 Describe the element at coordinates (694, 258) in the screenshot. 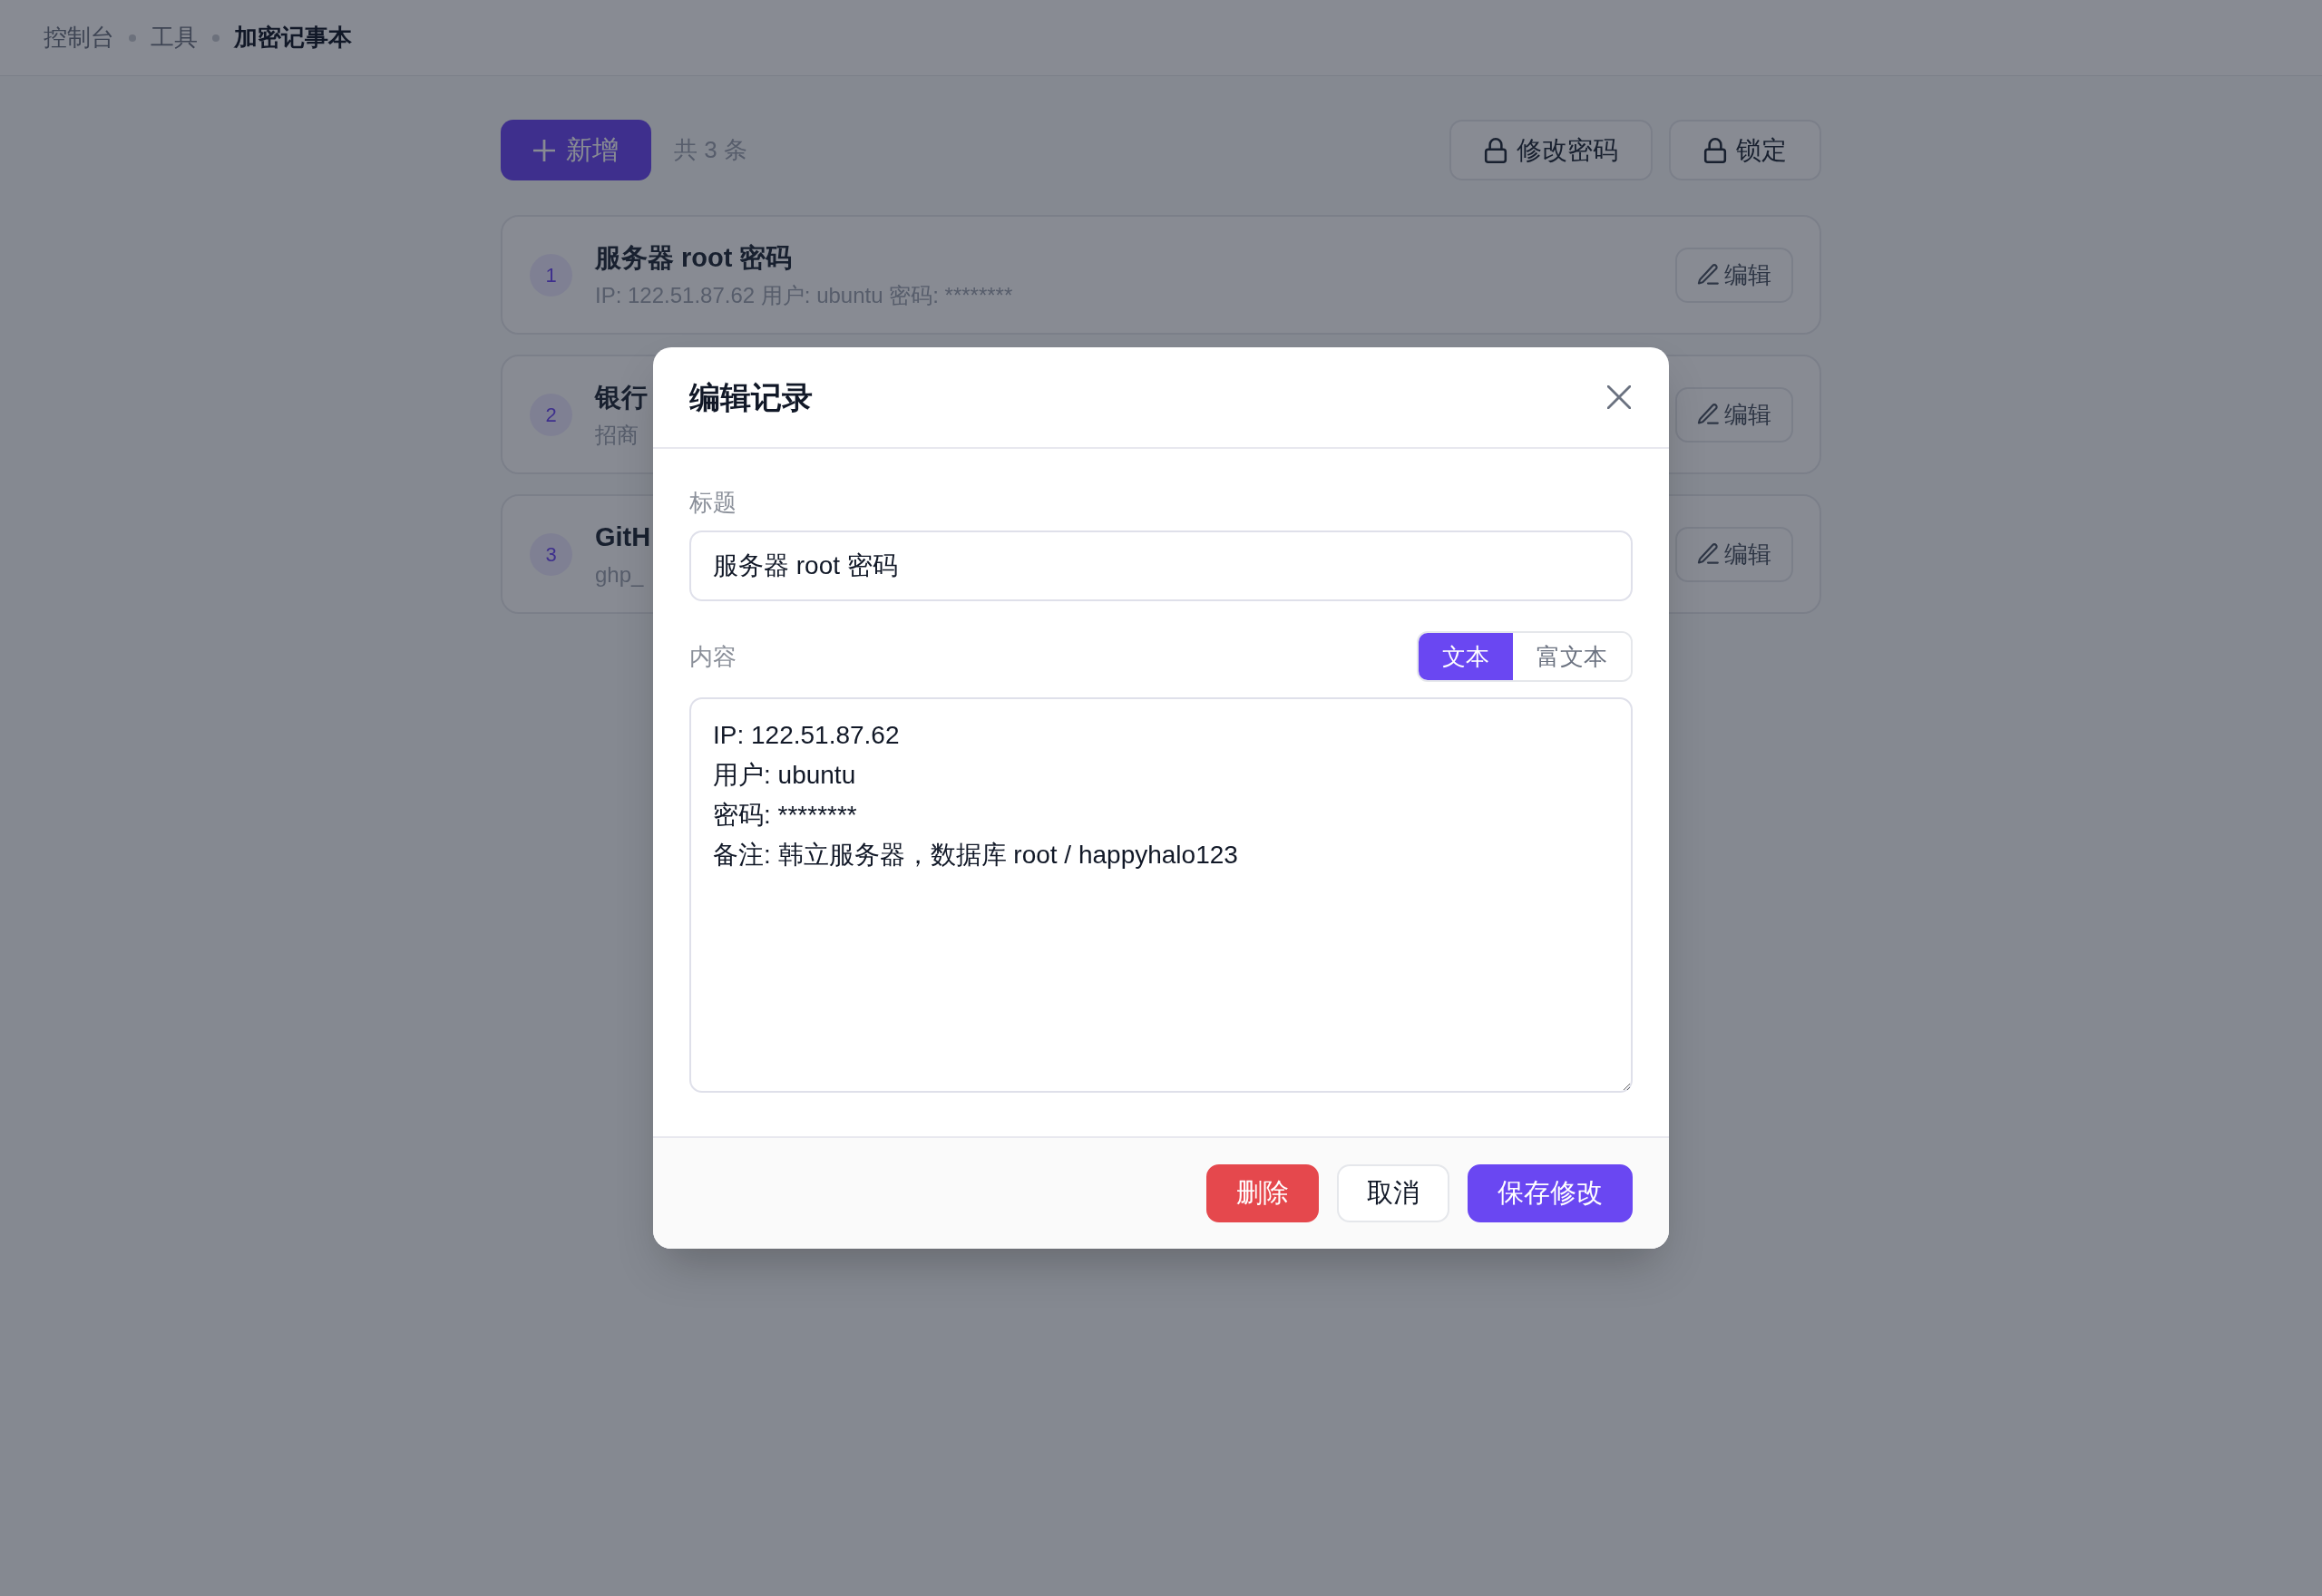

I see `record-title: 服务器 root 密码` at that location.